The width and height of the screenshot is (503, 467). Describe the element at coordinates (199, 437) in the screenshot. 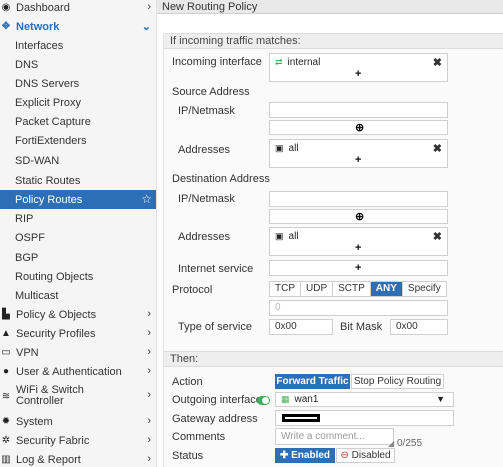

I see `comments-label: Comments` at that location.